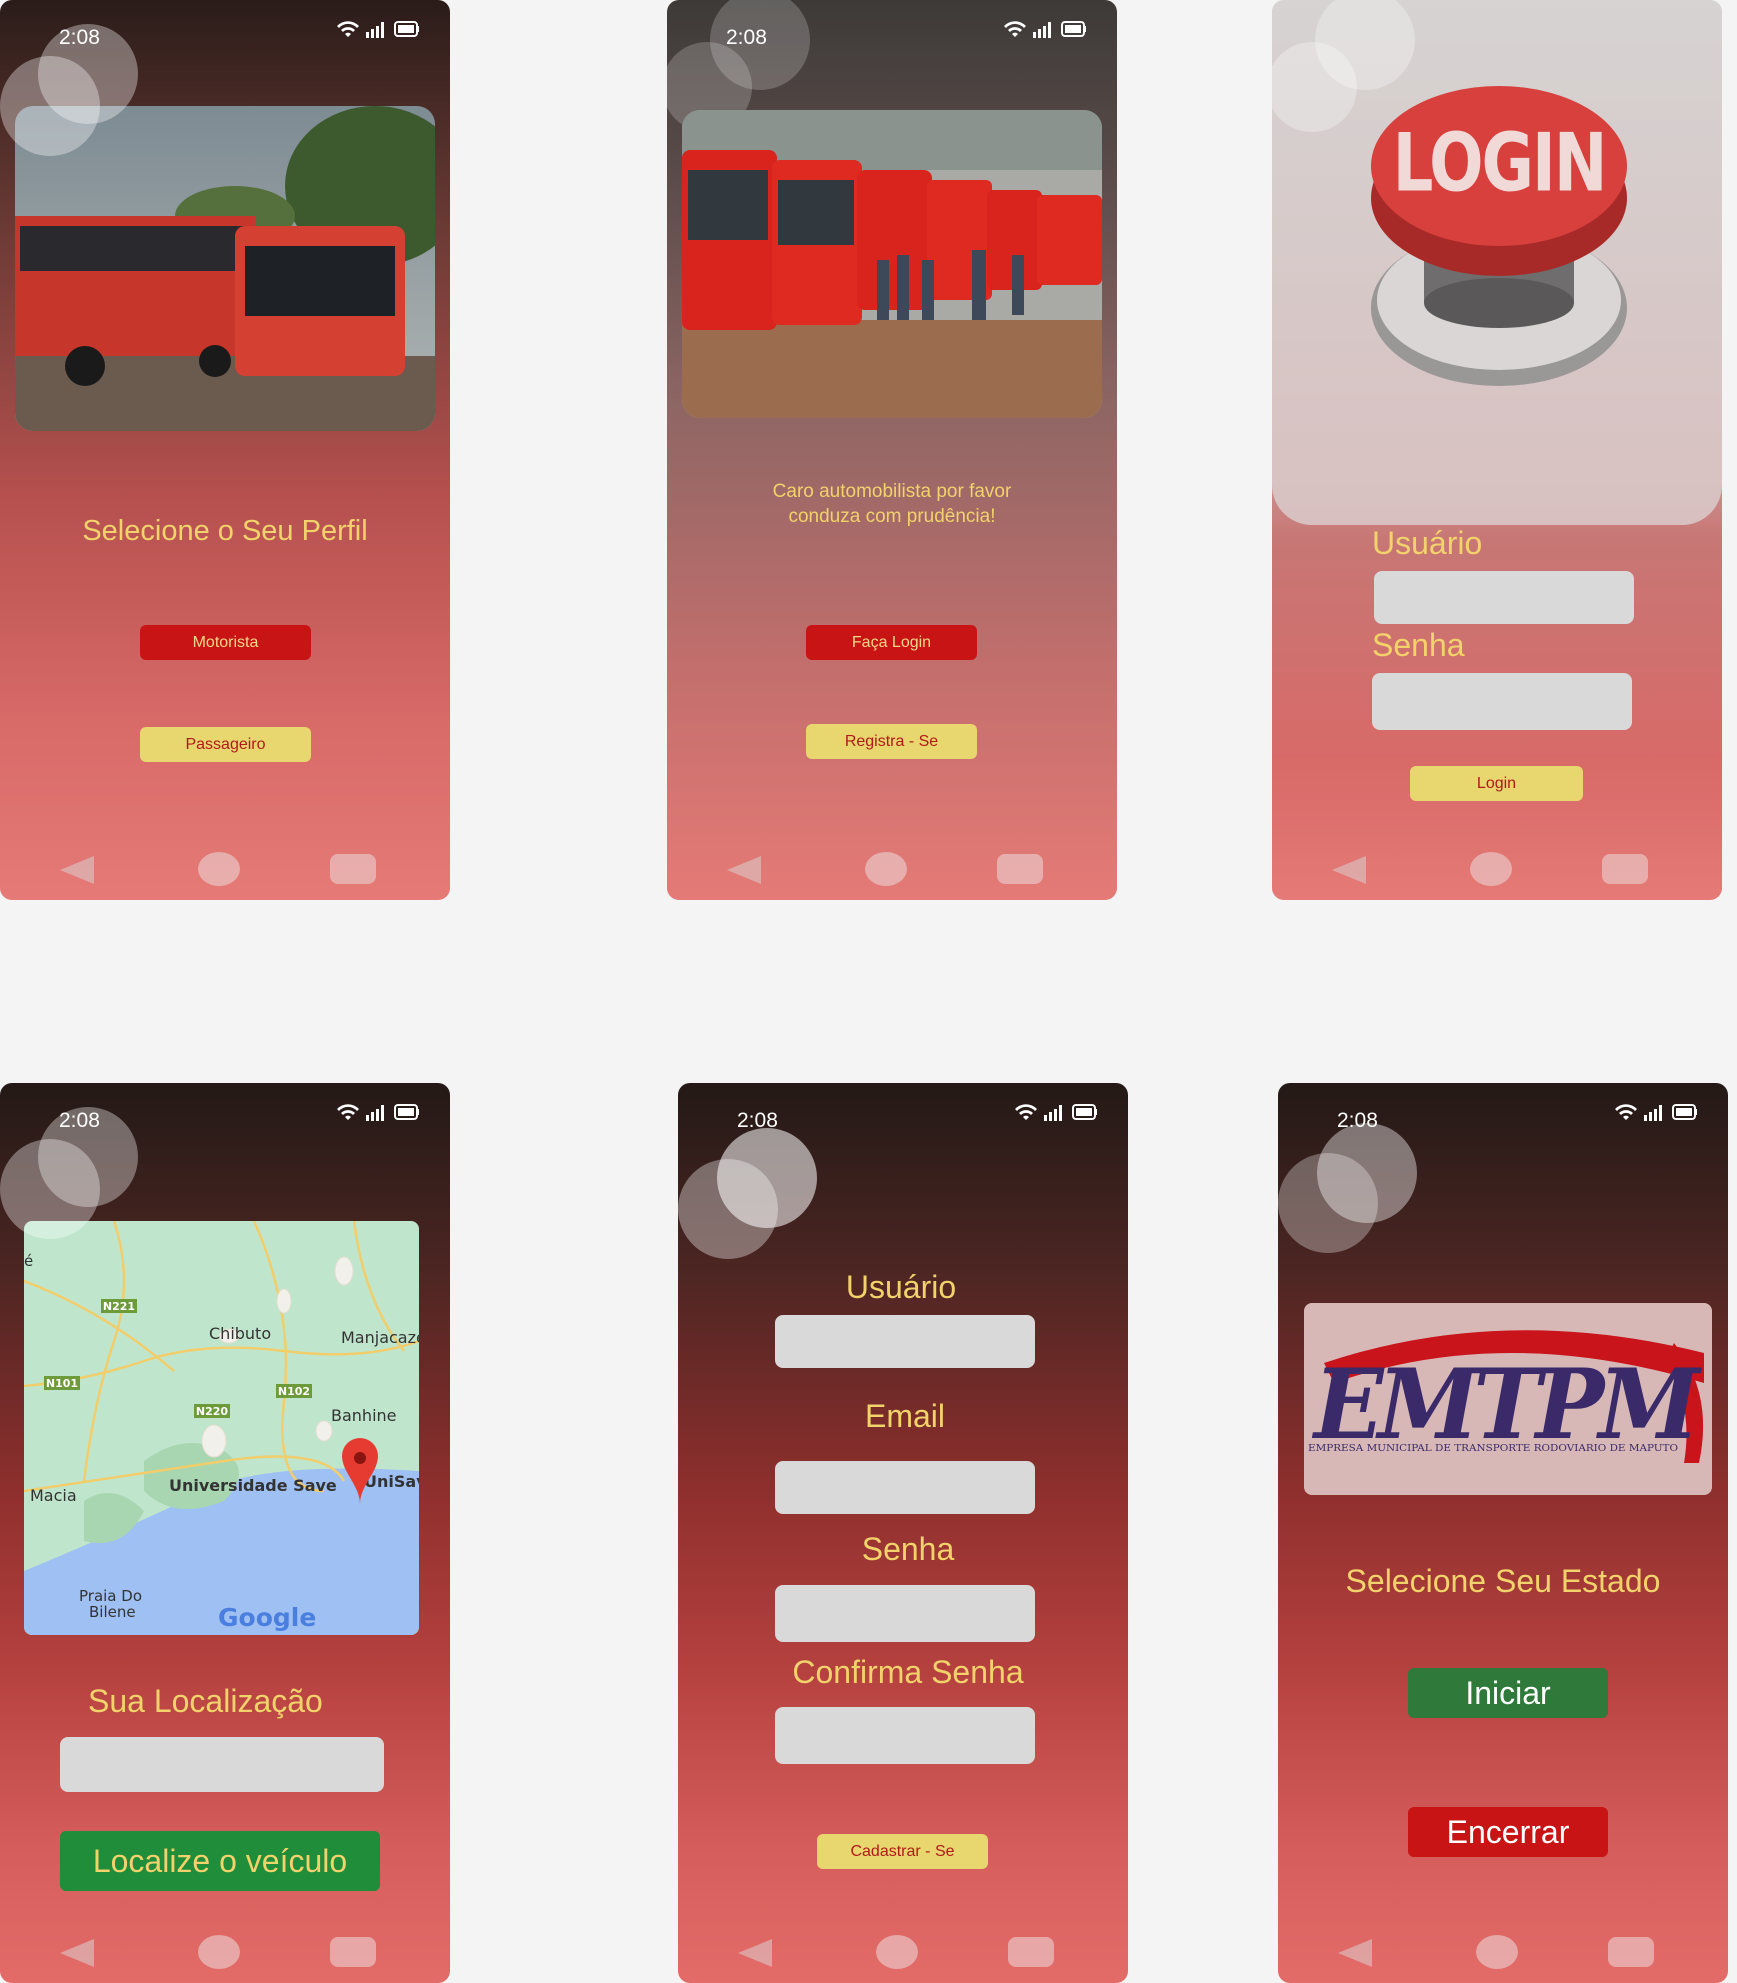  I want to click on register-submit-button: Cadastrar - Se, so click(902, 1851).